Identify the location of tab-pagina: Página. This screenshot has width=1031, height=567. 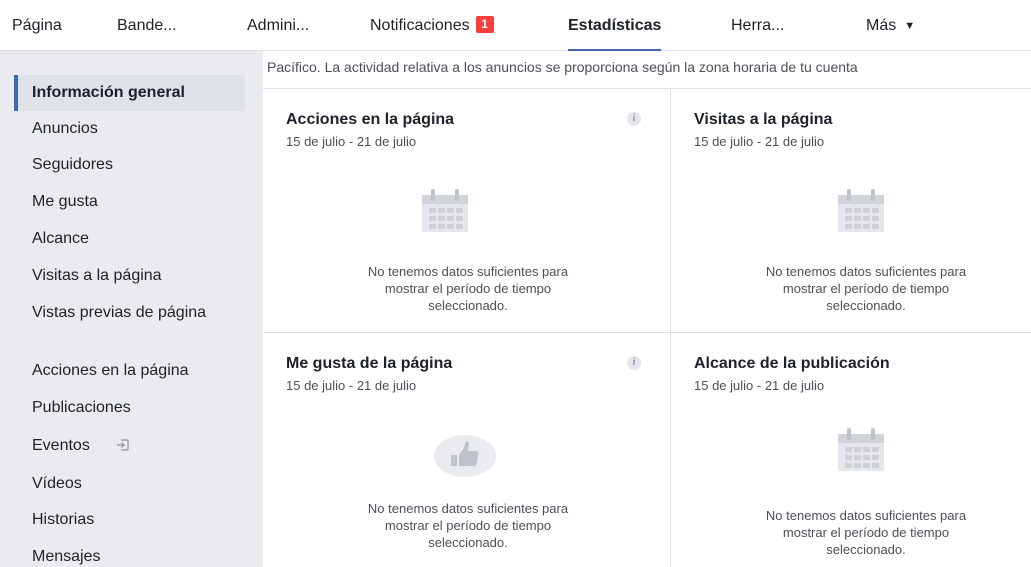
(37, 25).